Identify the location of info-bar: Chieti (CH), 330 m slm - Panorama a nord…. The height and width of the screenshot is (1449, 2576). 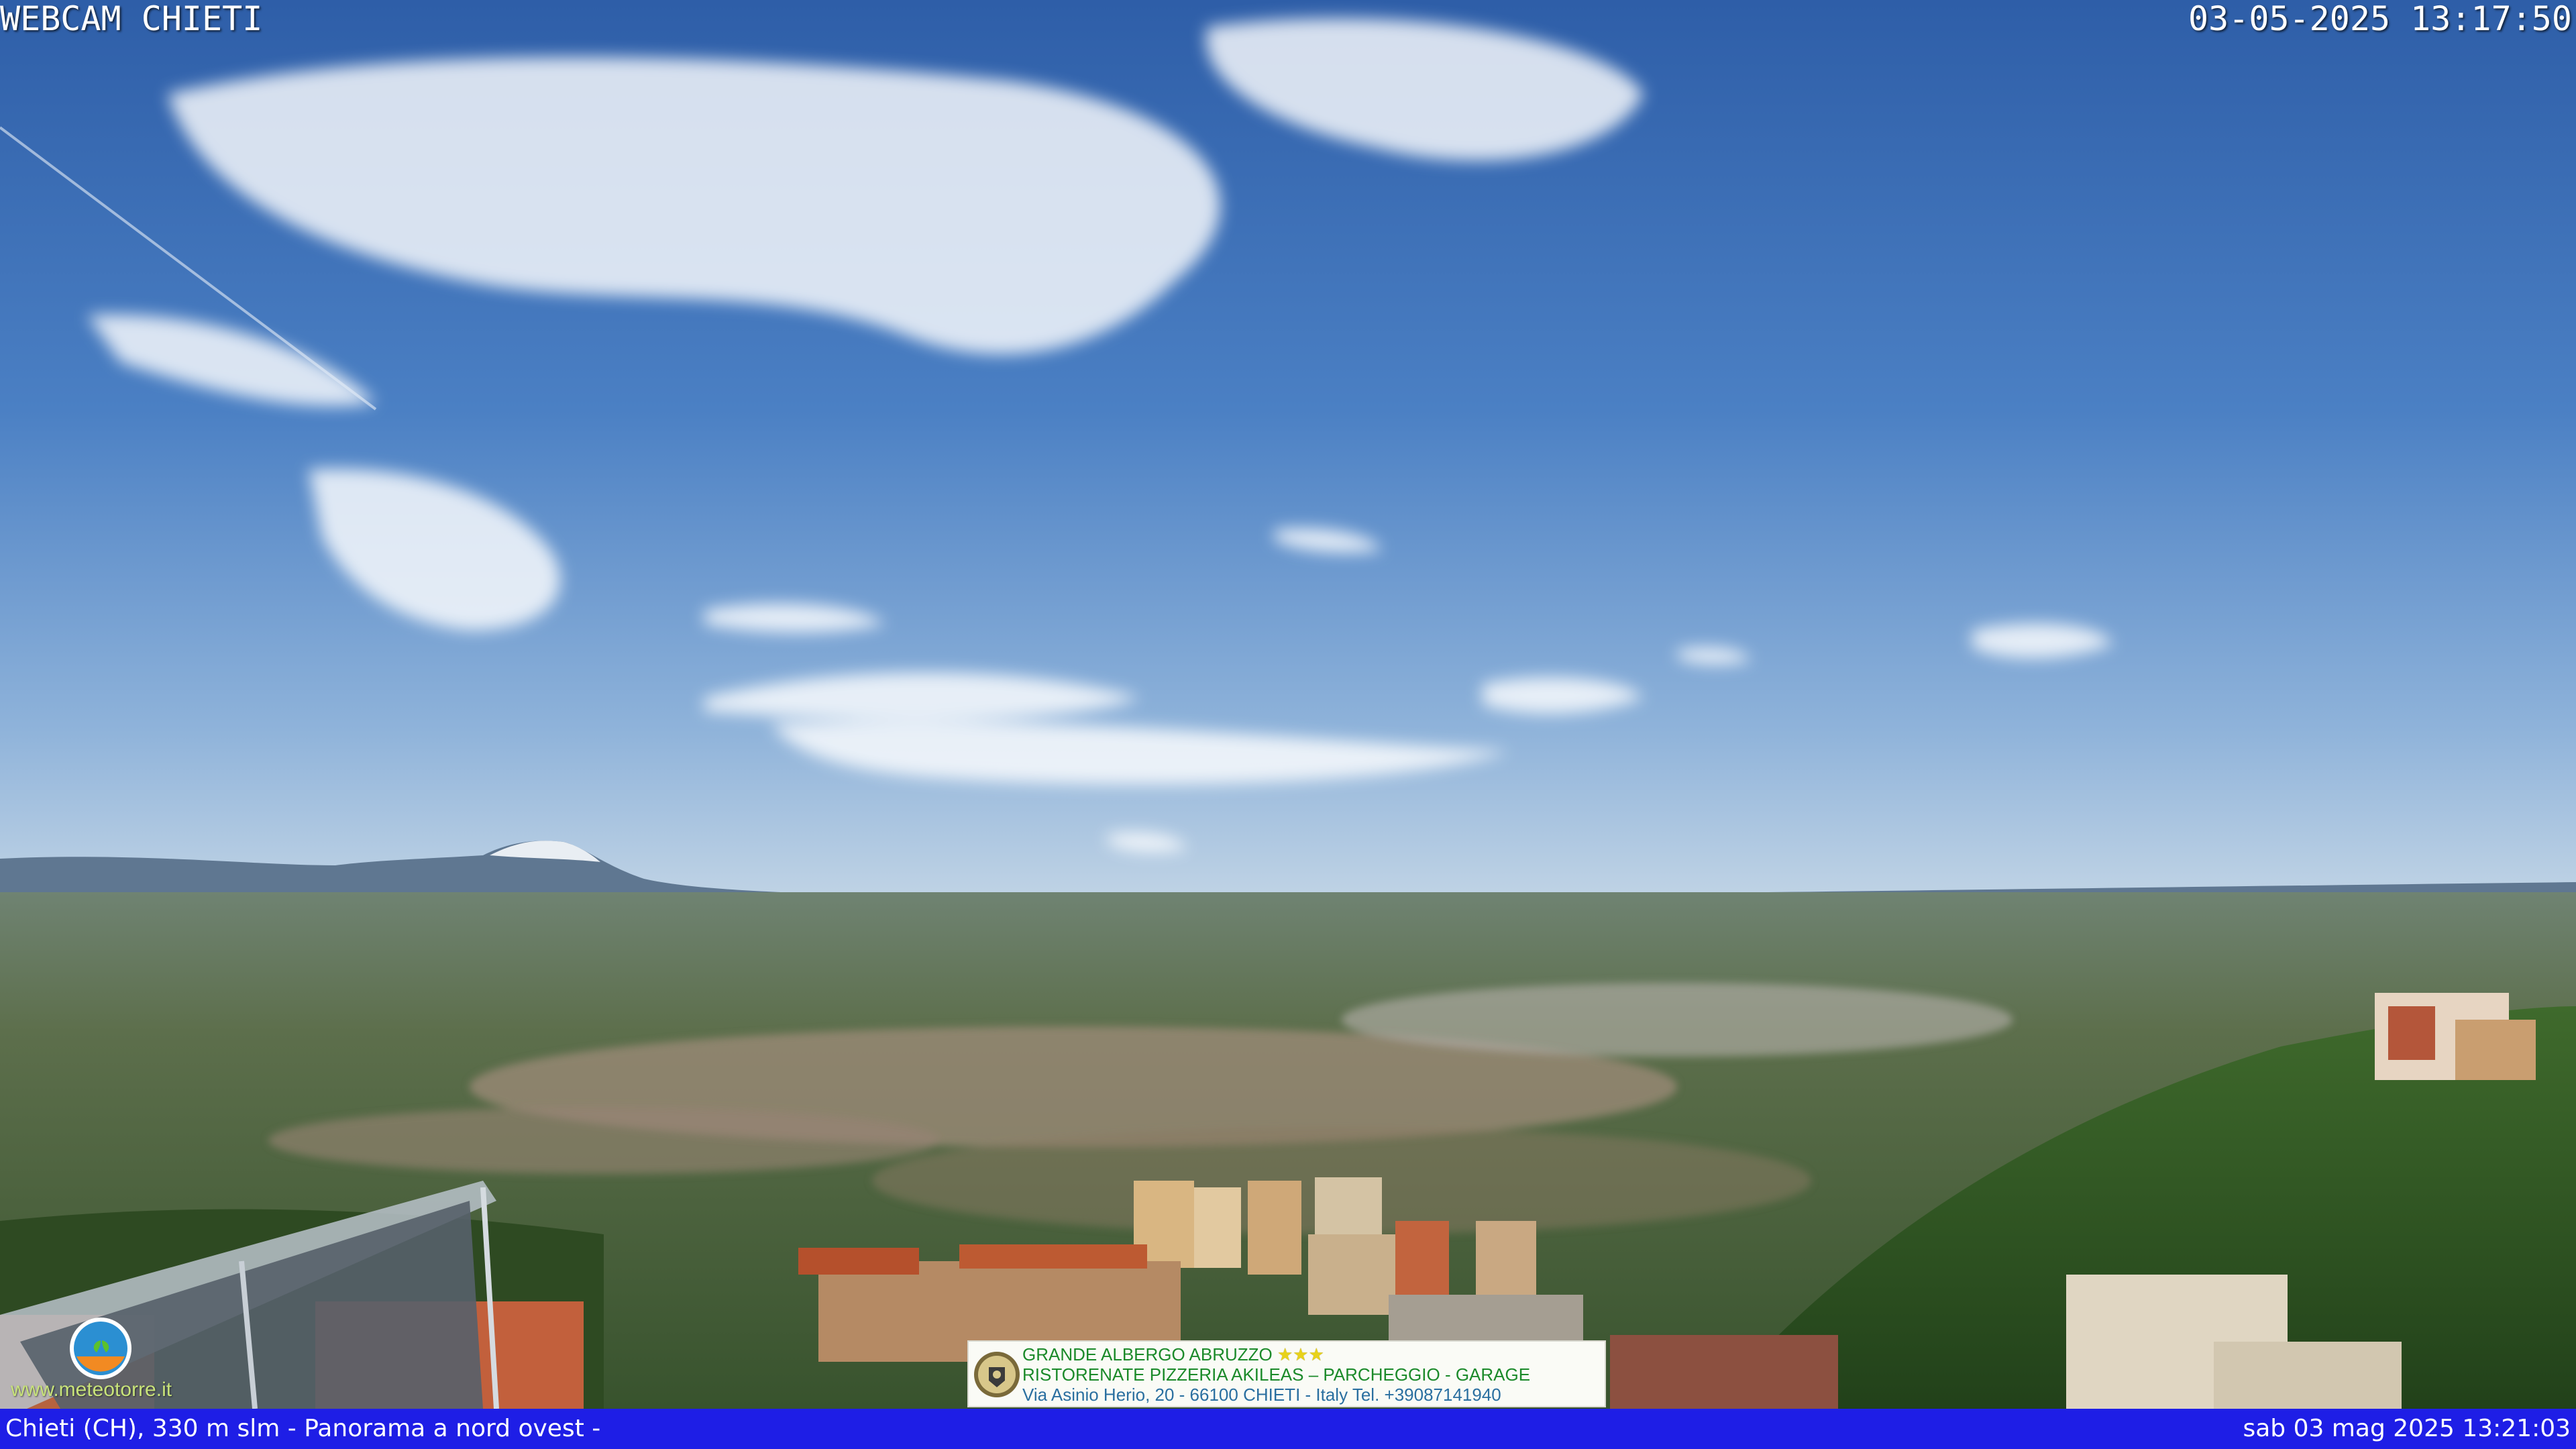
(1288, 1429).